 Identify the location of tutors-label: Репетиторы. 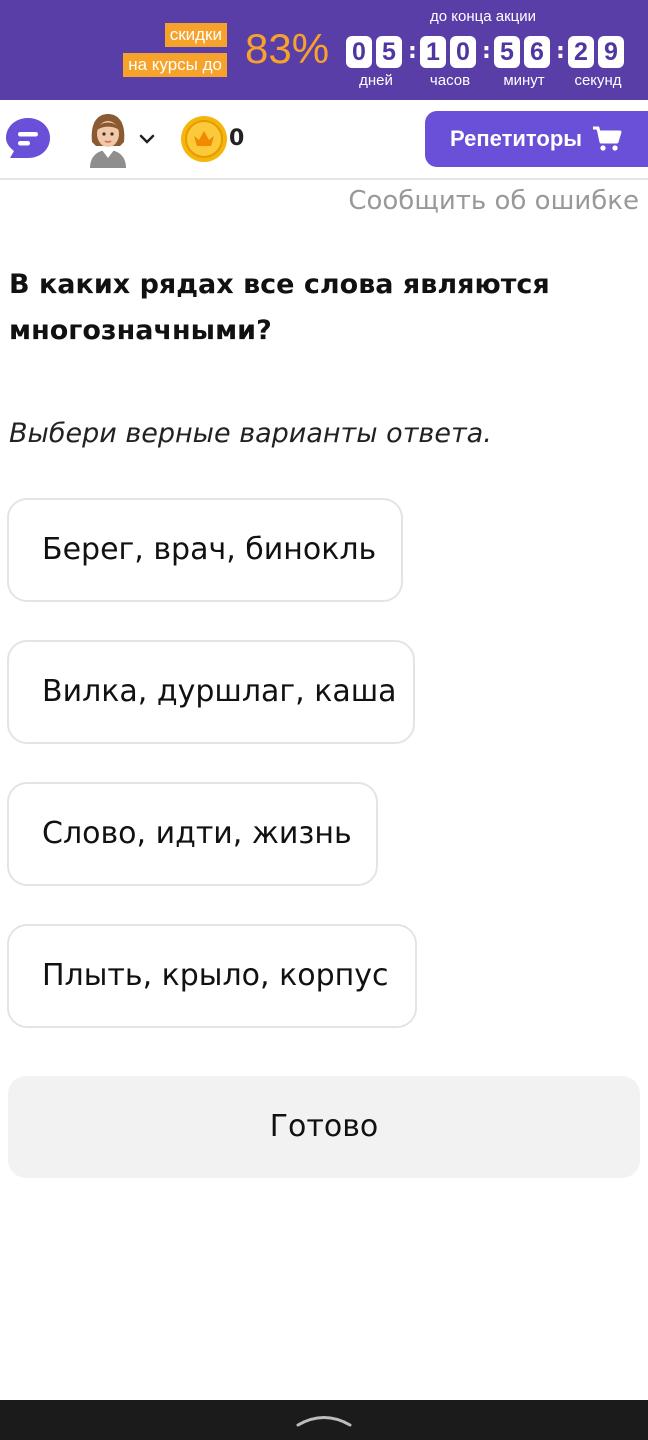
(516, 138).